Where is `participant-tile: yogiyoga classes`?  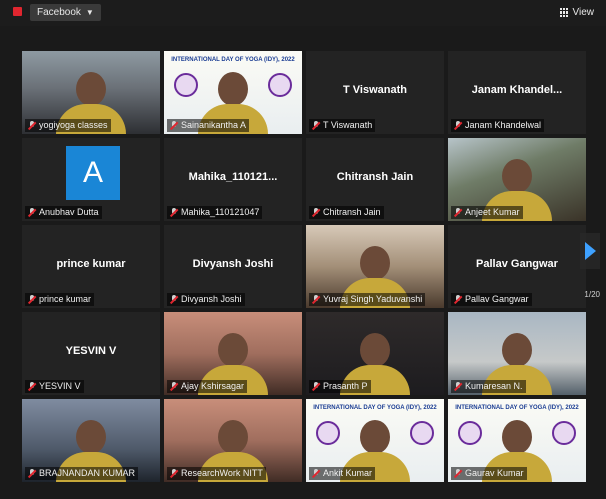
participant-tile: yogiyoga classes is located at coordinates (91, 92).